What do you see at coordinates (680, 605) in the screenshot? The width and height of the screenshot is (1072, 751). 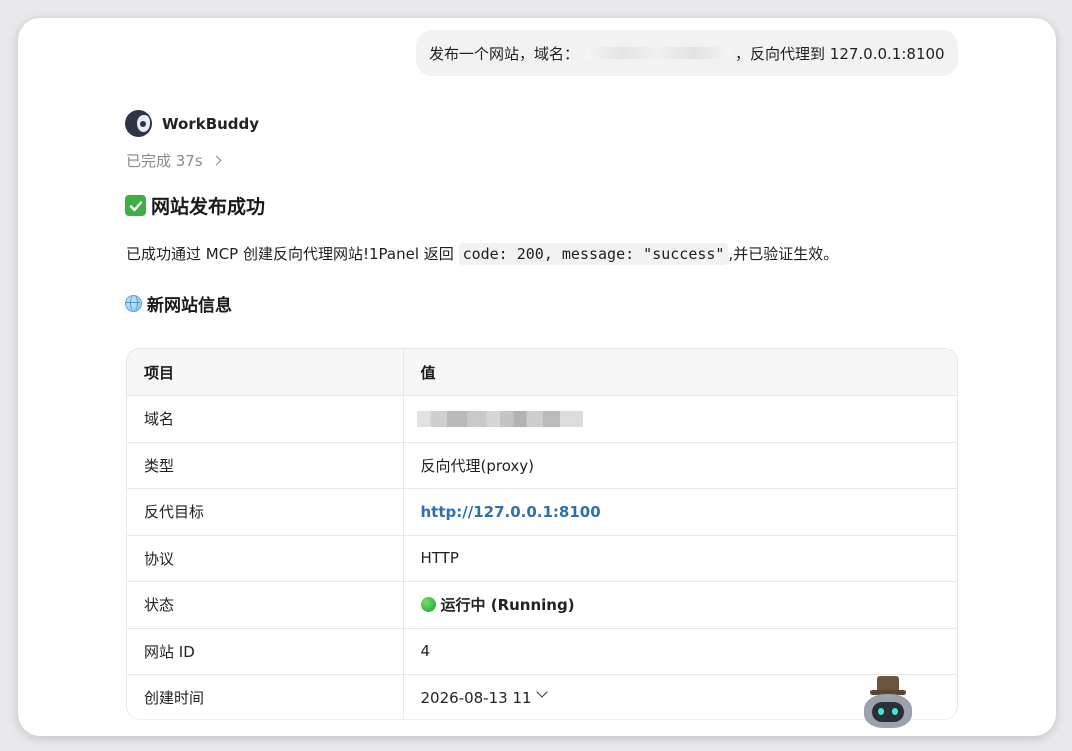 I see `row-value: 运行中 (Running)` at bounding box center [680, 605].